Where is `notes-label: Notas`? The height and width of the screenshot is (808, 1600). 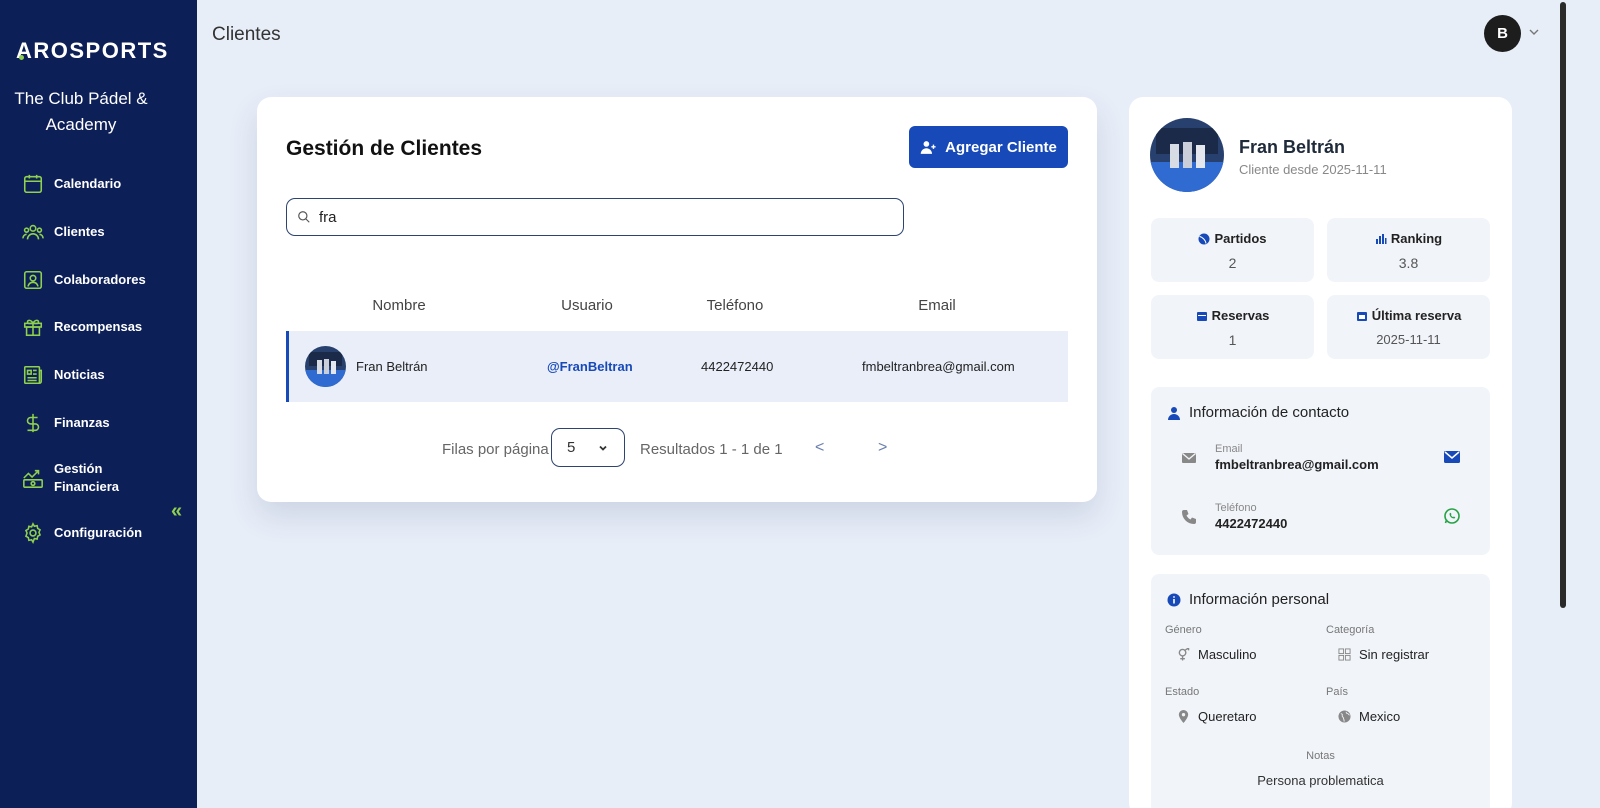
notes-label: Notas is located at coordinates (1320, 756).